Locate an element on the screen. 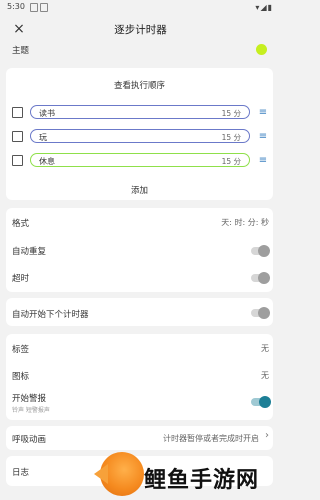 This screenshot has width=320, height=500. chevron-right-icon: › is located at coordinates (267, 435).